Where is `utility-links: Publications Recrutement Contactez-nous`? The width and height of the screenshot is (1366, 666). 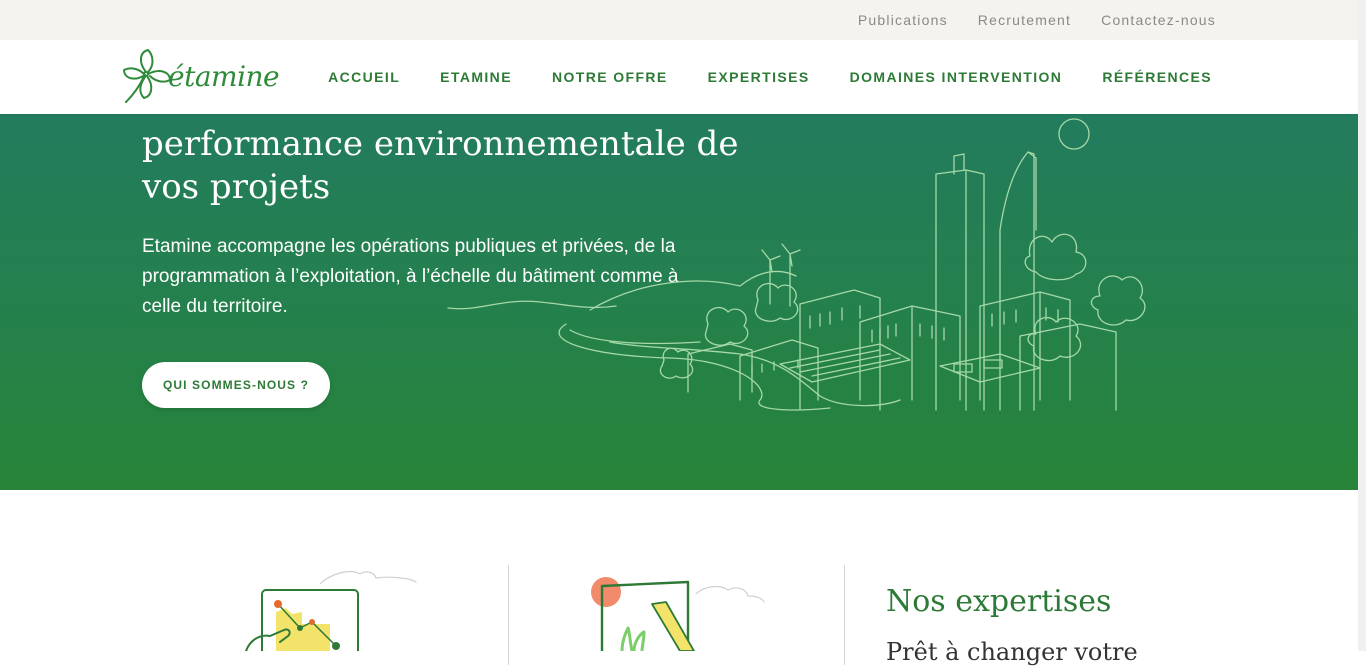
utility-links: Publications Recrutement Contactez-nous is located at coordinates (1037, 20).